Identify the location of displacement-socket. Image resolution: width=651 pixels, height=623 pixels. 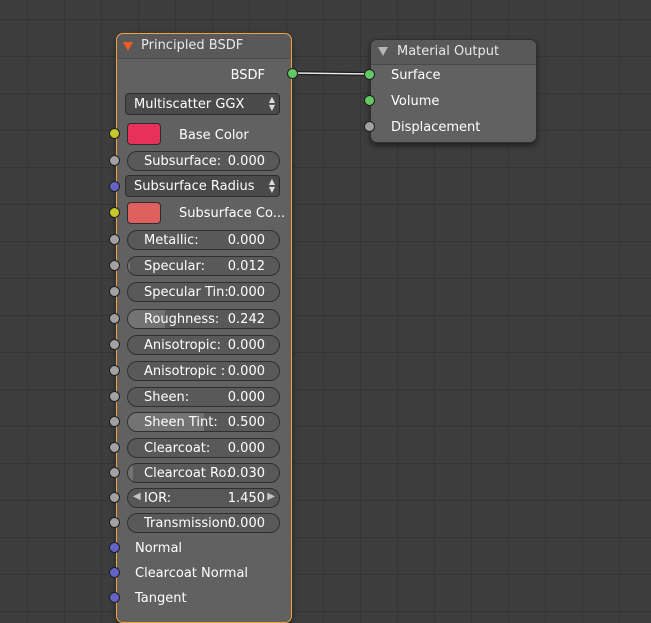
(369, 126).